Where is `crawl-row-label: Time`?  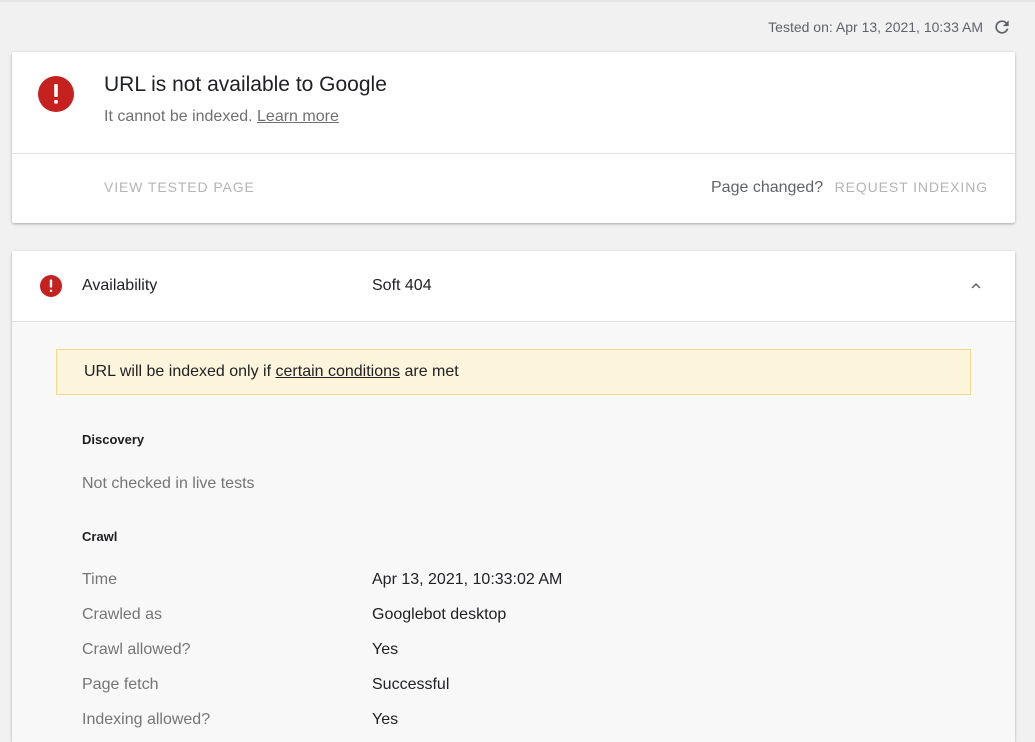
crawl-row-label: Time is located at coordinates (99, 579).